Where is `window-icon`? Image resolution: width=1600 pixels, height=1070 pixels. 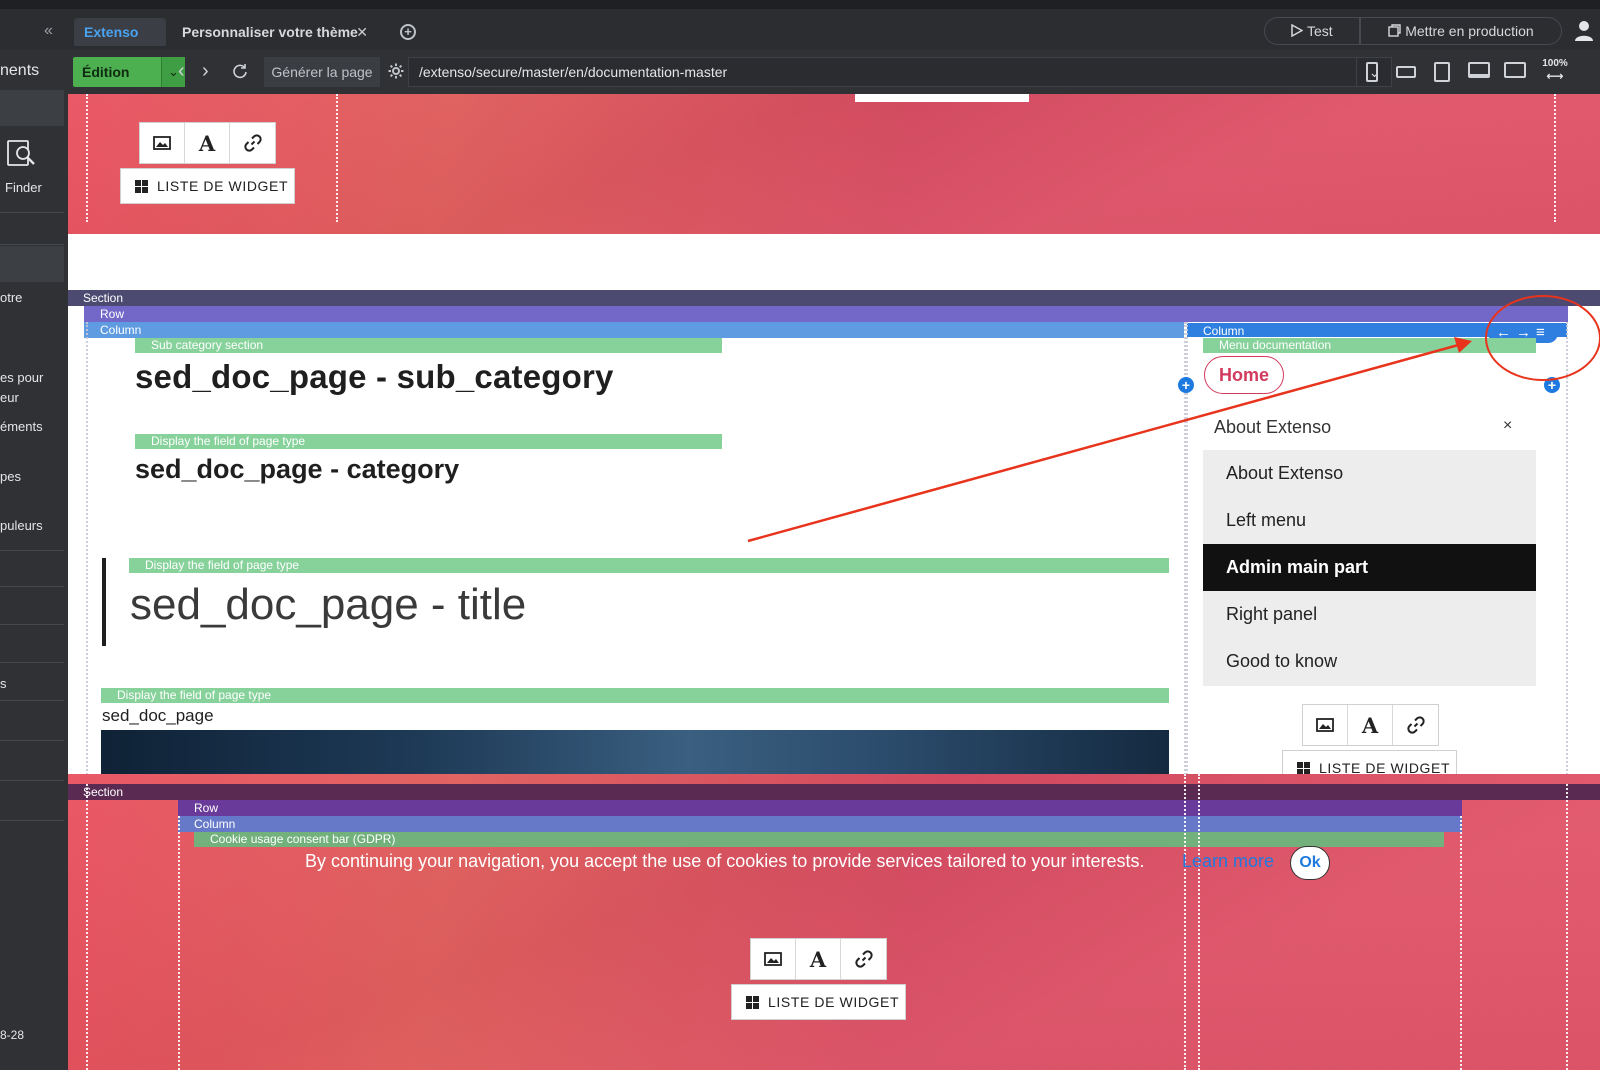 window-icon is located at coordinates (1395, 30).